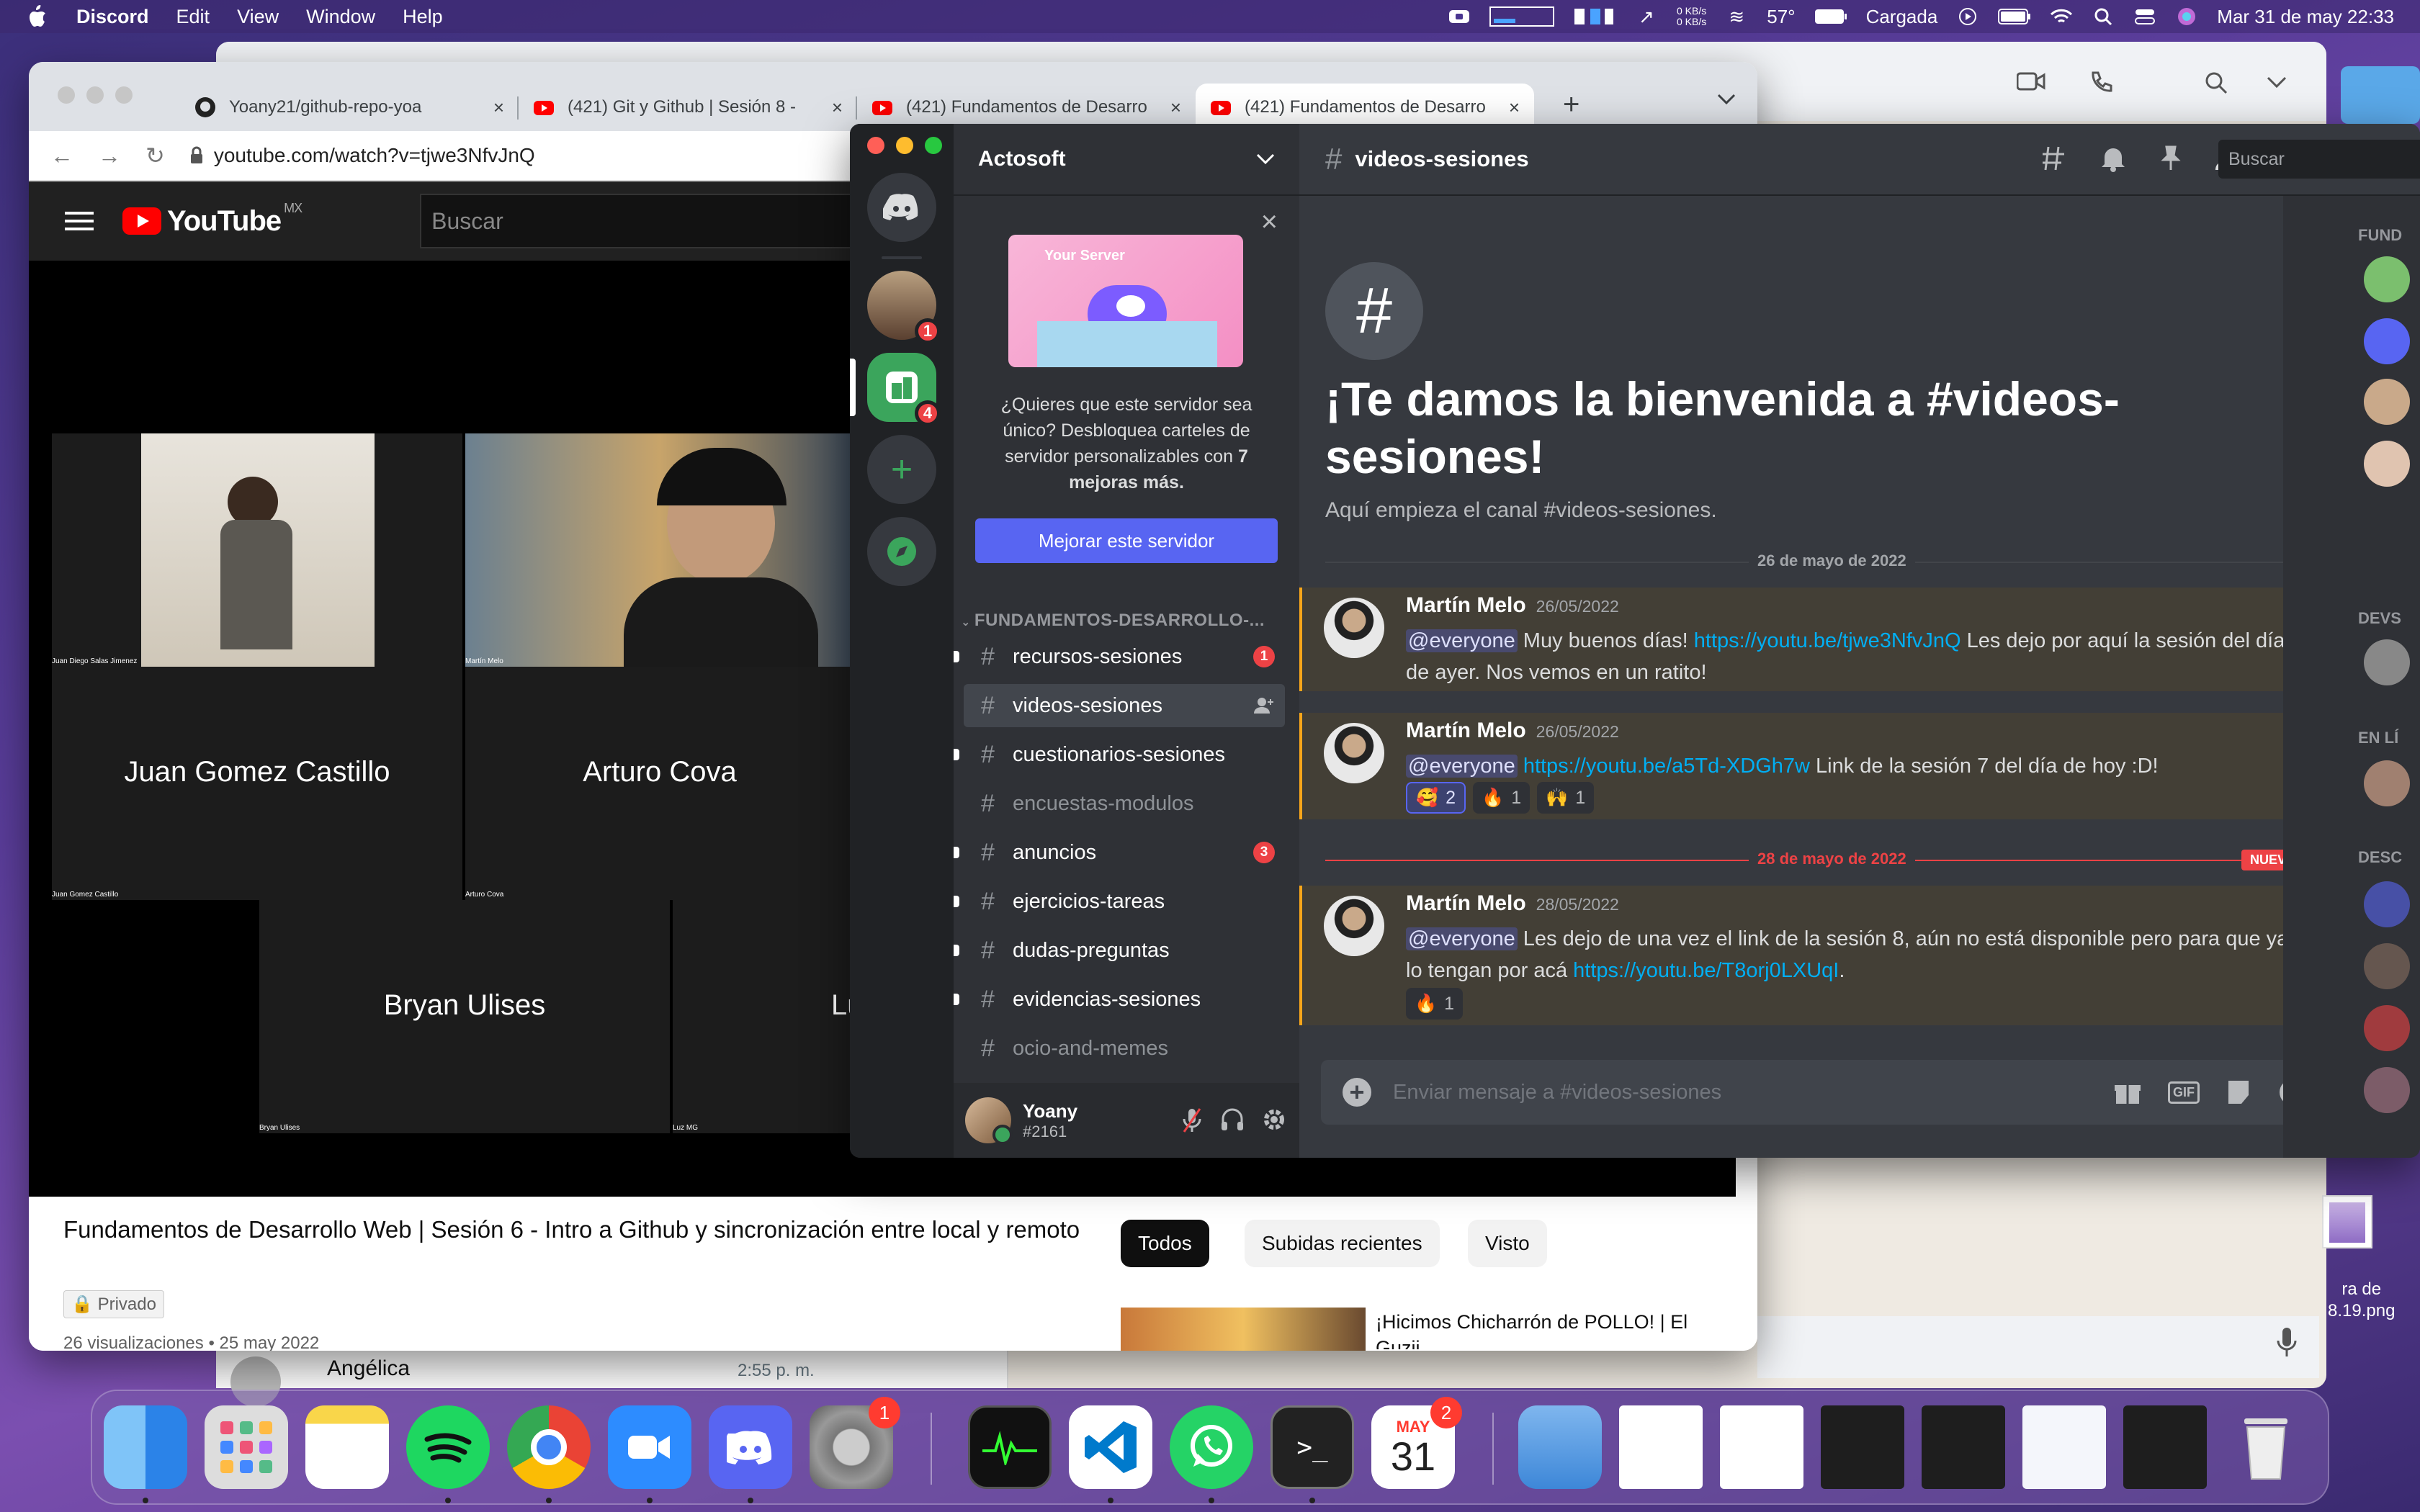  What do you see at coordinates (2380, 95) in the screenshot?
I see `desktop-folder-icon` at bounding box center [2380, 95].